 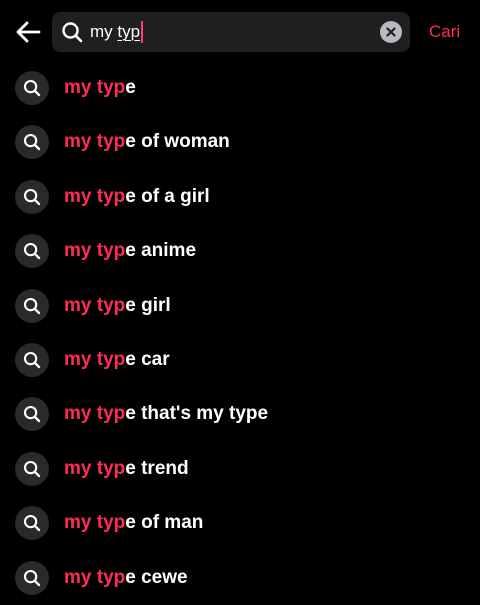 I want to click on suggestion-label: my type cewe, so click(x=126, y=578).